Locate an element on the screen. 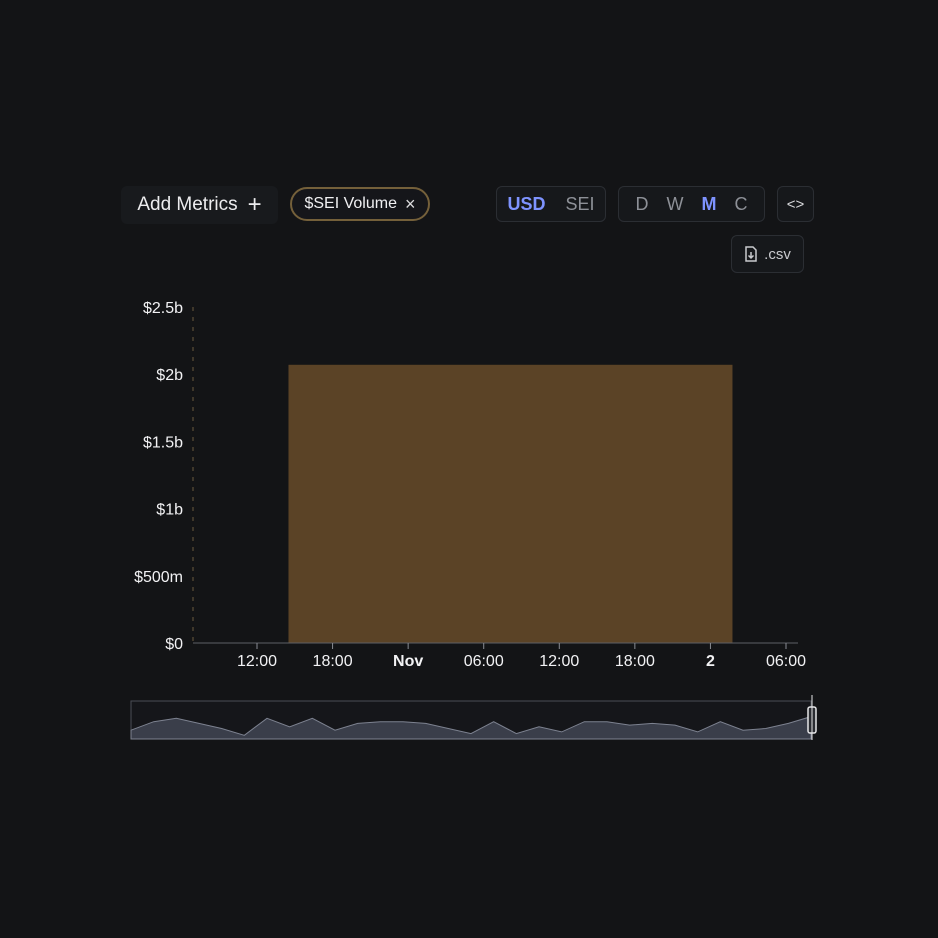 This screenshot has height=938, width=938. x-tick-label: 2 is located at coordinates (710, 661).